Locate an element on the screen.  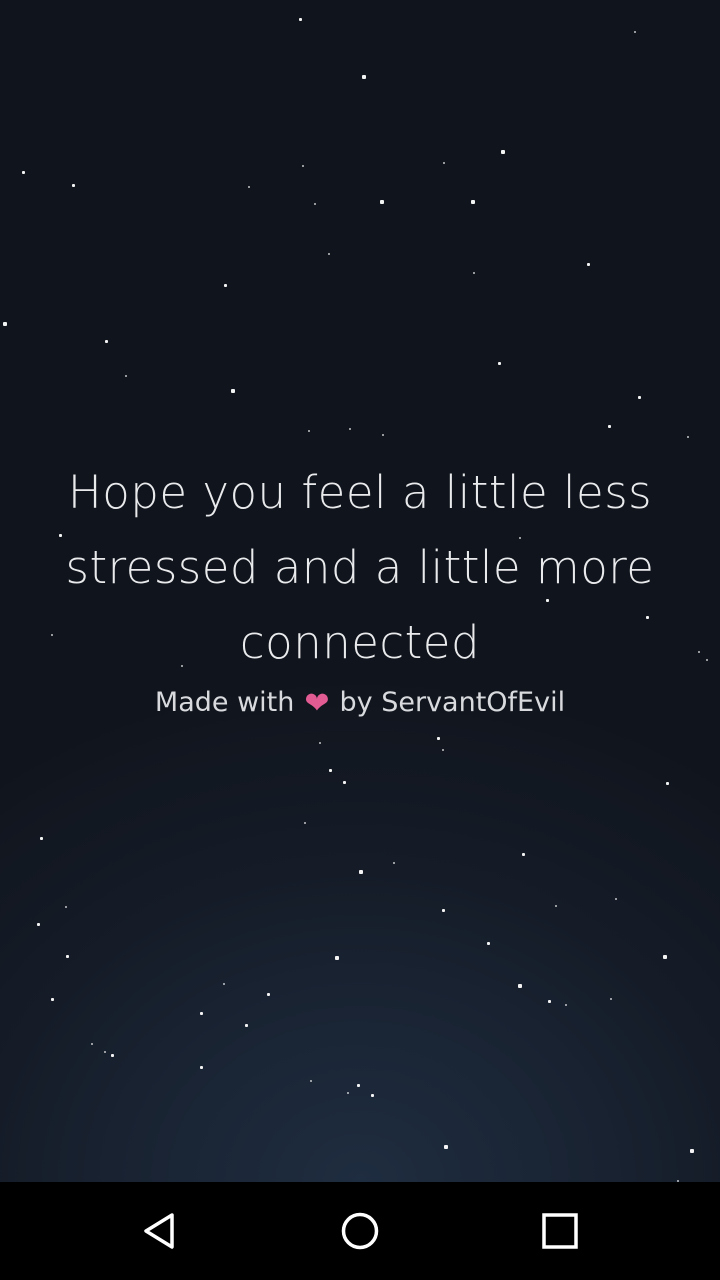
credit-line: Made with ❤ by ServantOfEvil is located at coordinates (360, 703).